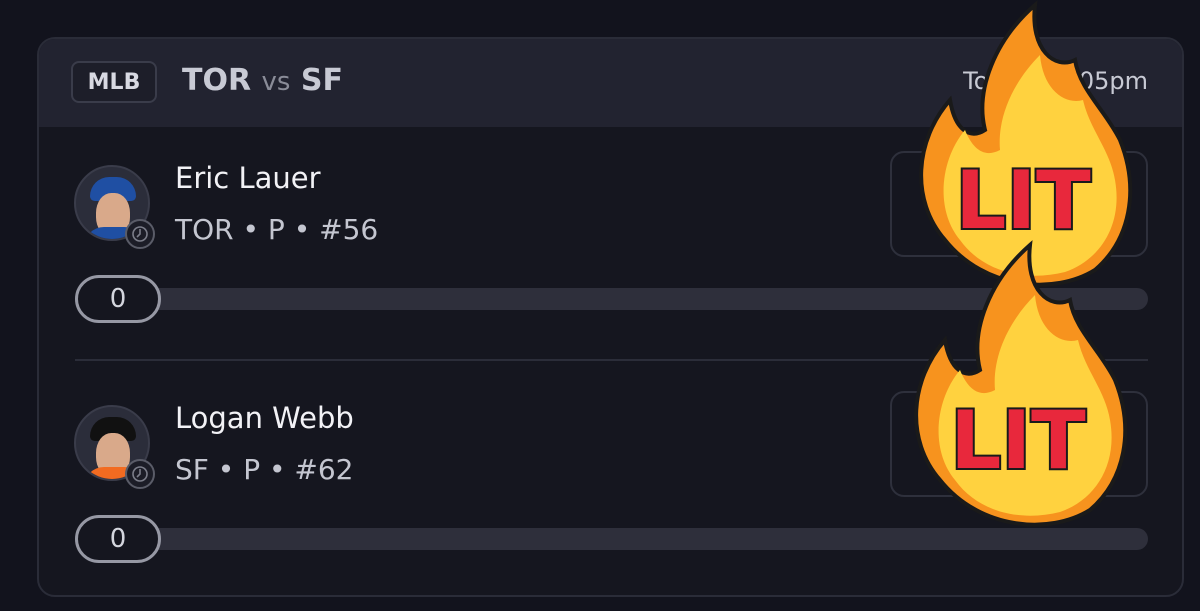  I want to click on away-team: TOR, so click(217, 80).